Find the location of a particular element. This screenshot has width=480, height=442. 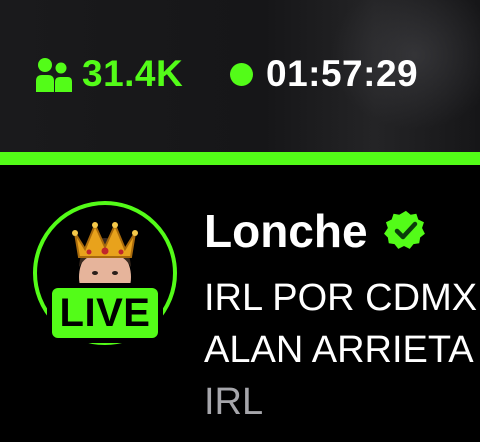

live-badge-label: LIVE is located at coordinates (105, 313).